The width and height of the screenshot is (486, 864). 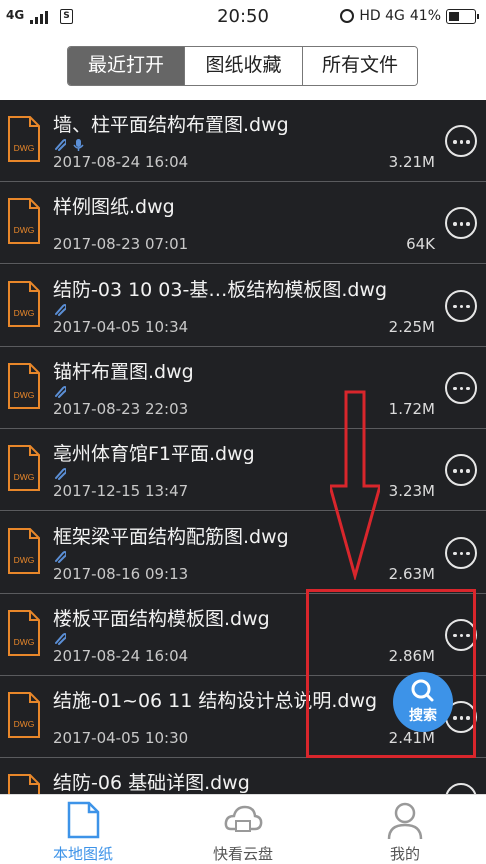 I want to click on status-bar: 4G S 20:50 HD 4G 41%, so click(x=243, y=17).